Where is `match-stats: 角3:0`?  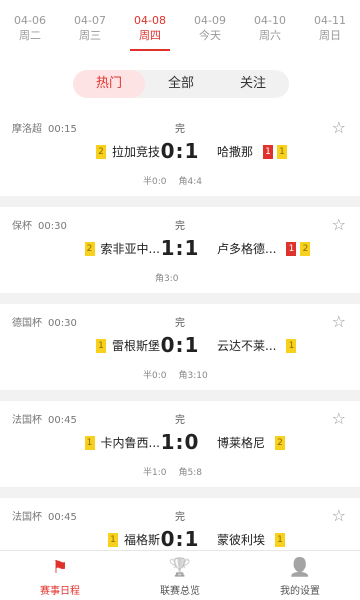 match-stats: 角3:0 is located at coordinates (161, 277).